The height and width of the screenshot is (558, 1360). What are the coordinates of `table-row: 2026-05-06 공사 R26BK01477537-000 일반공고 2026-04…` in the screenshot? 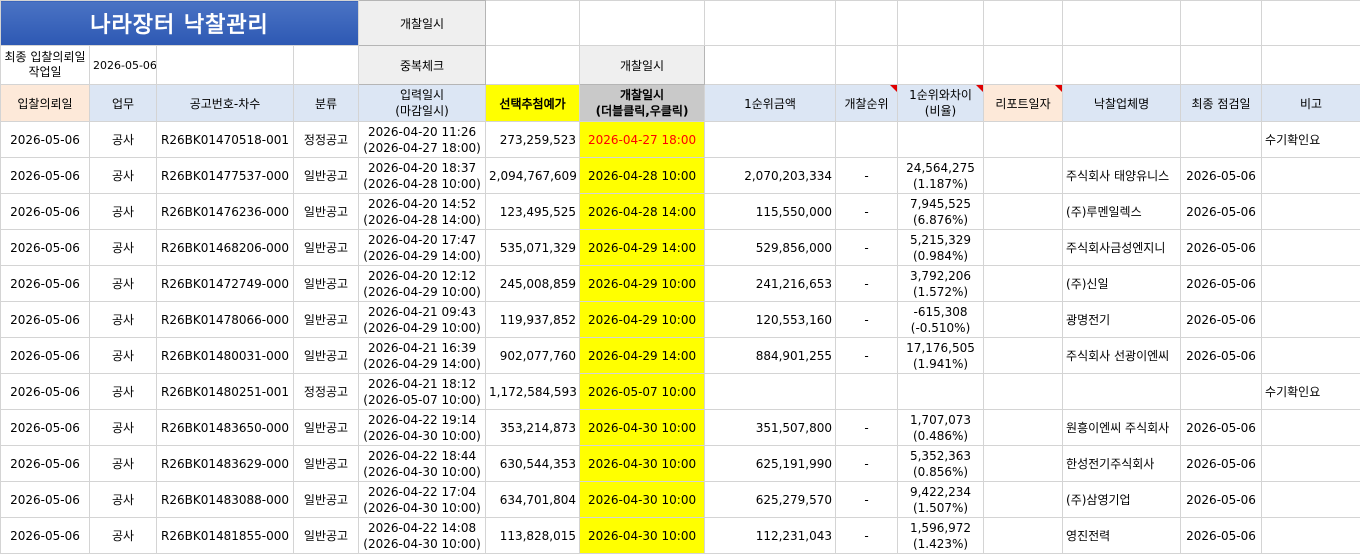 It's located at (680, 175).